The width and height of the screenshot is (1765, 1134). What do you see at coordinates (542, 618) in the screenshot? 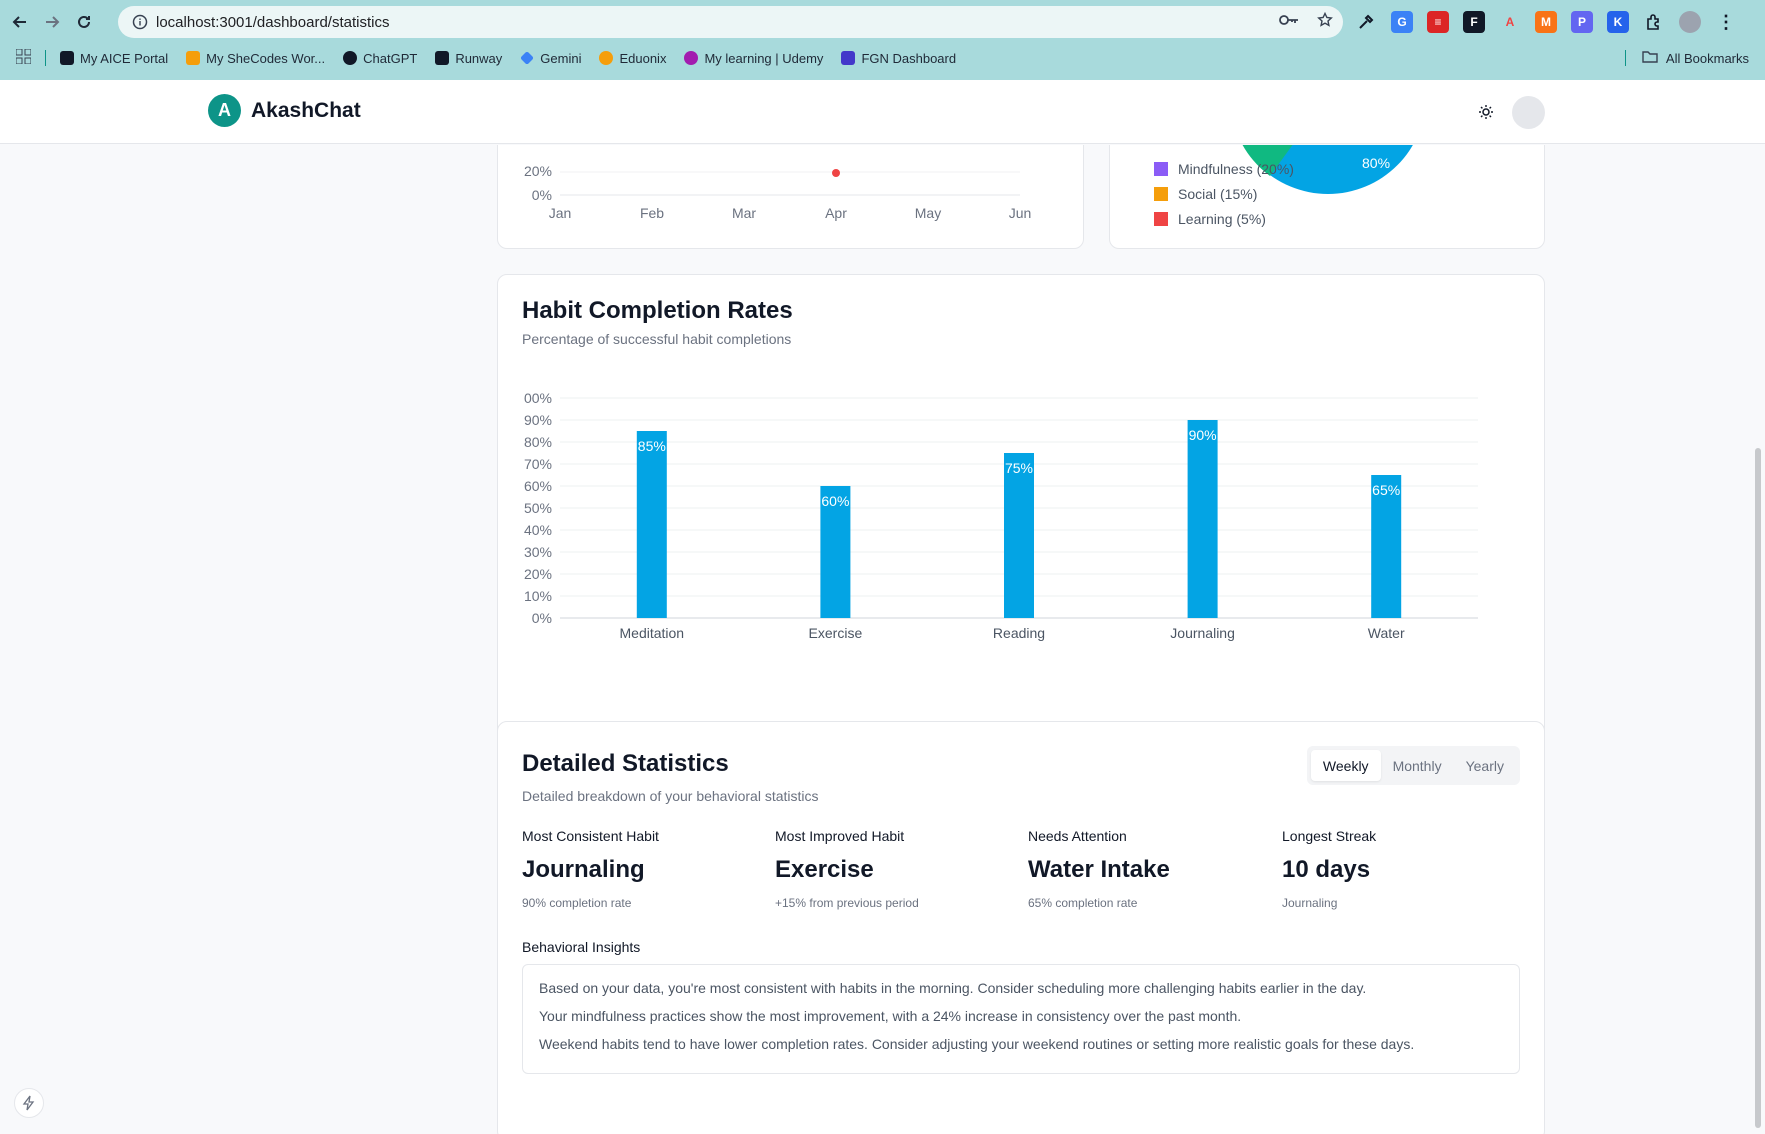
I see `y-tick-label: 0%` at bounding box center [542, 618].